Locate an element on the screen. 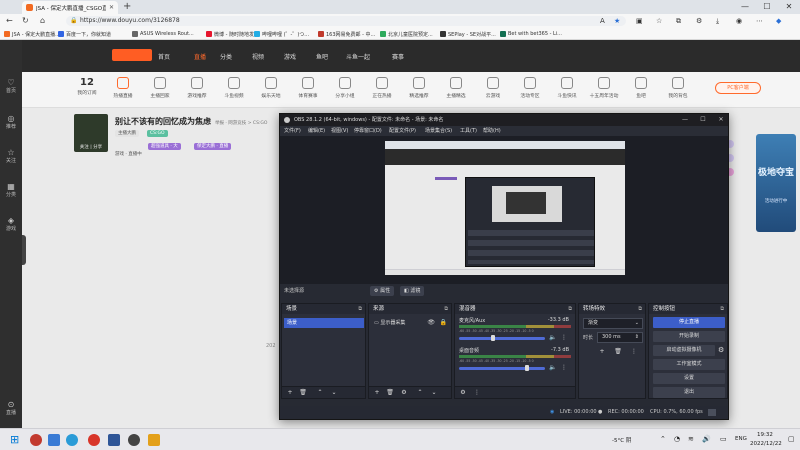 Image resolution: width=800 pixels, height=450 pixels. menu-edit: 编辑(E) is located at coordinates (316, 130).